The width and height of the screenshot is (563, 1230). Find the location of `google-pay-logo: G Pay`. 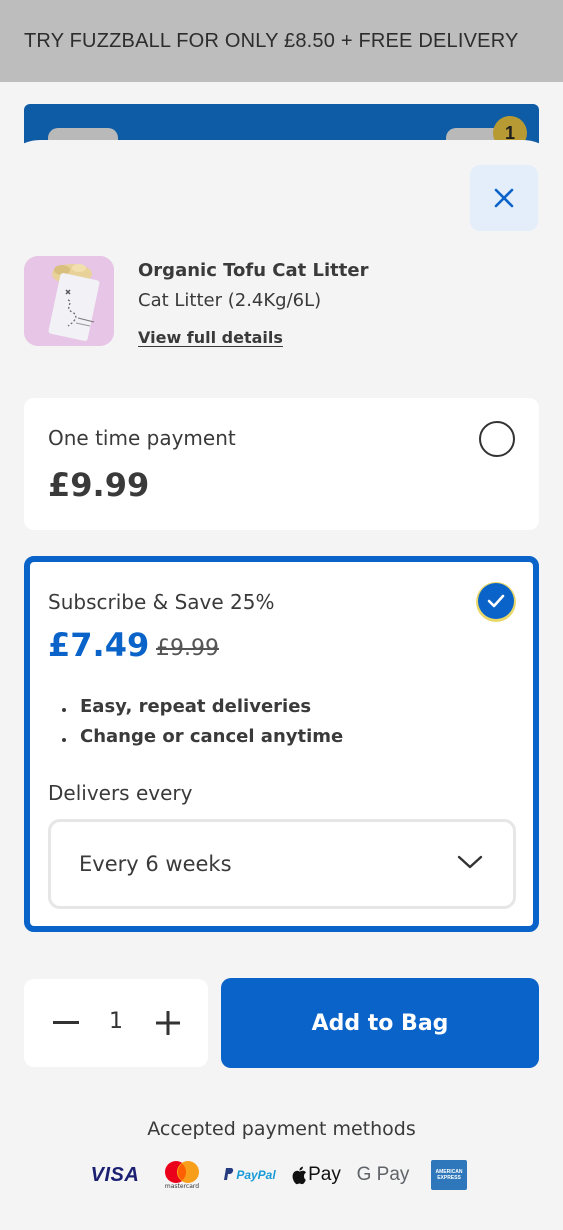

google-pay-logo: G Pay is located at coordinates (383, 1174).